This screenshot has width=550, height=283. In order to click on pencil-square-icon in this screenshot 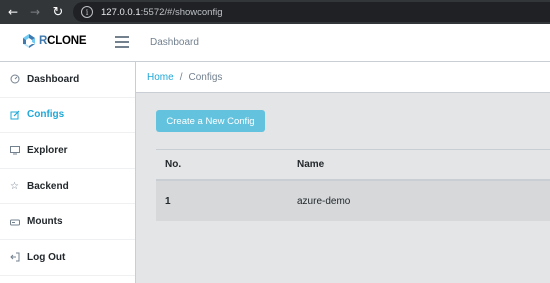, I will do `click(14, 114)`.